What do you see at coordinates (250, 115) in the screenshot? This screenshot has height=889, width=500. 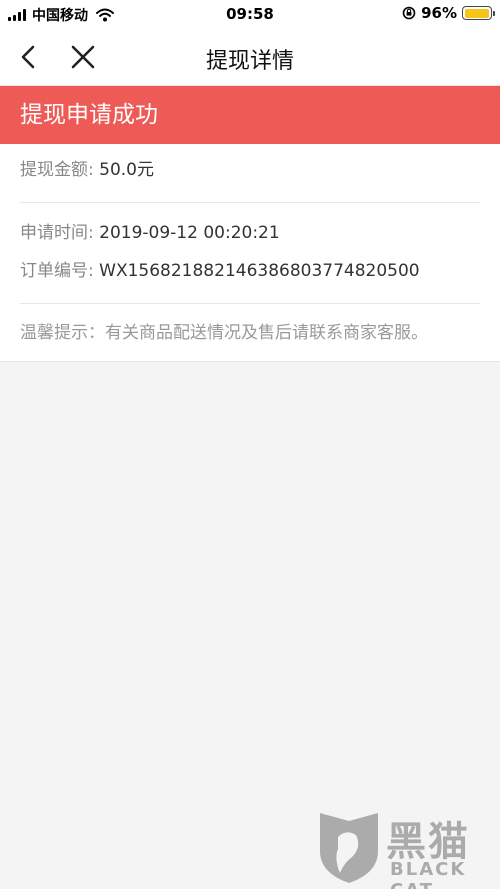 I see `success-banner: 提现申请成功` at bounding box center [250, 115].